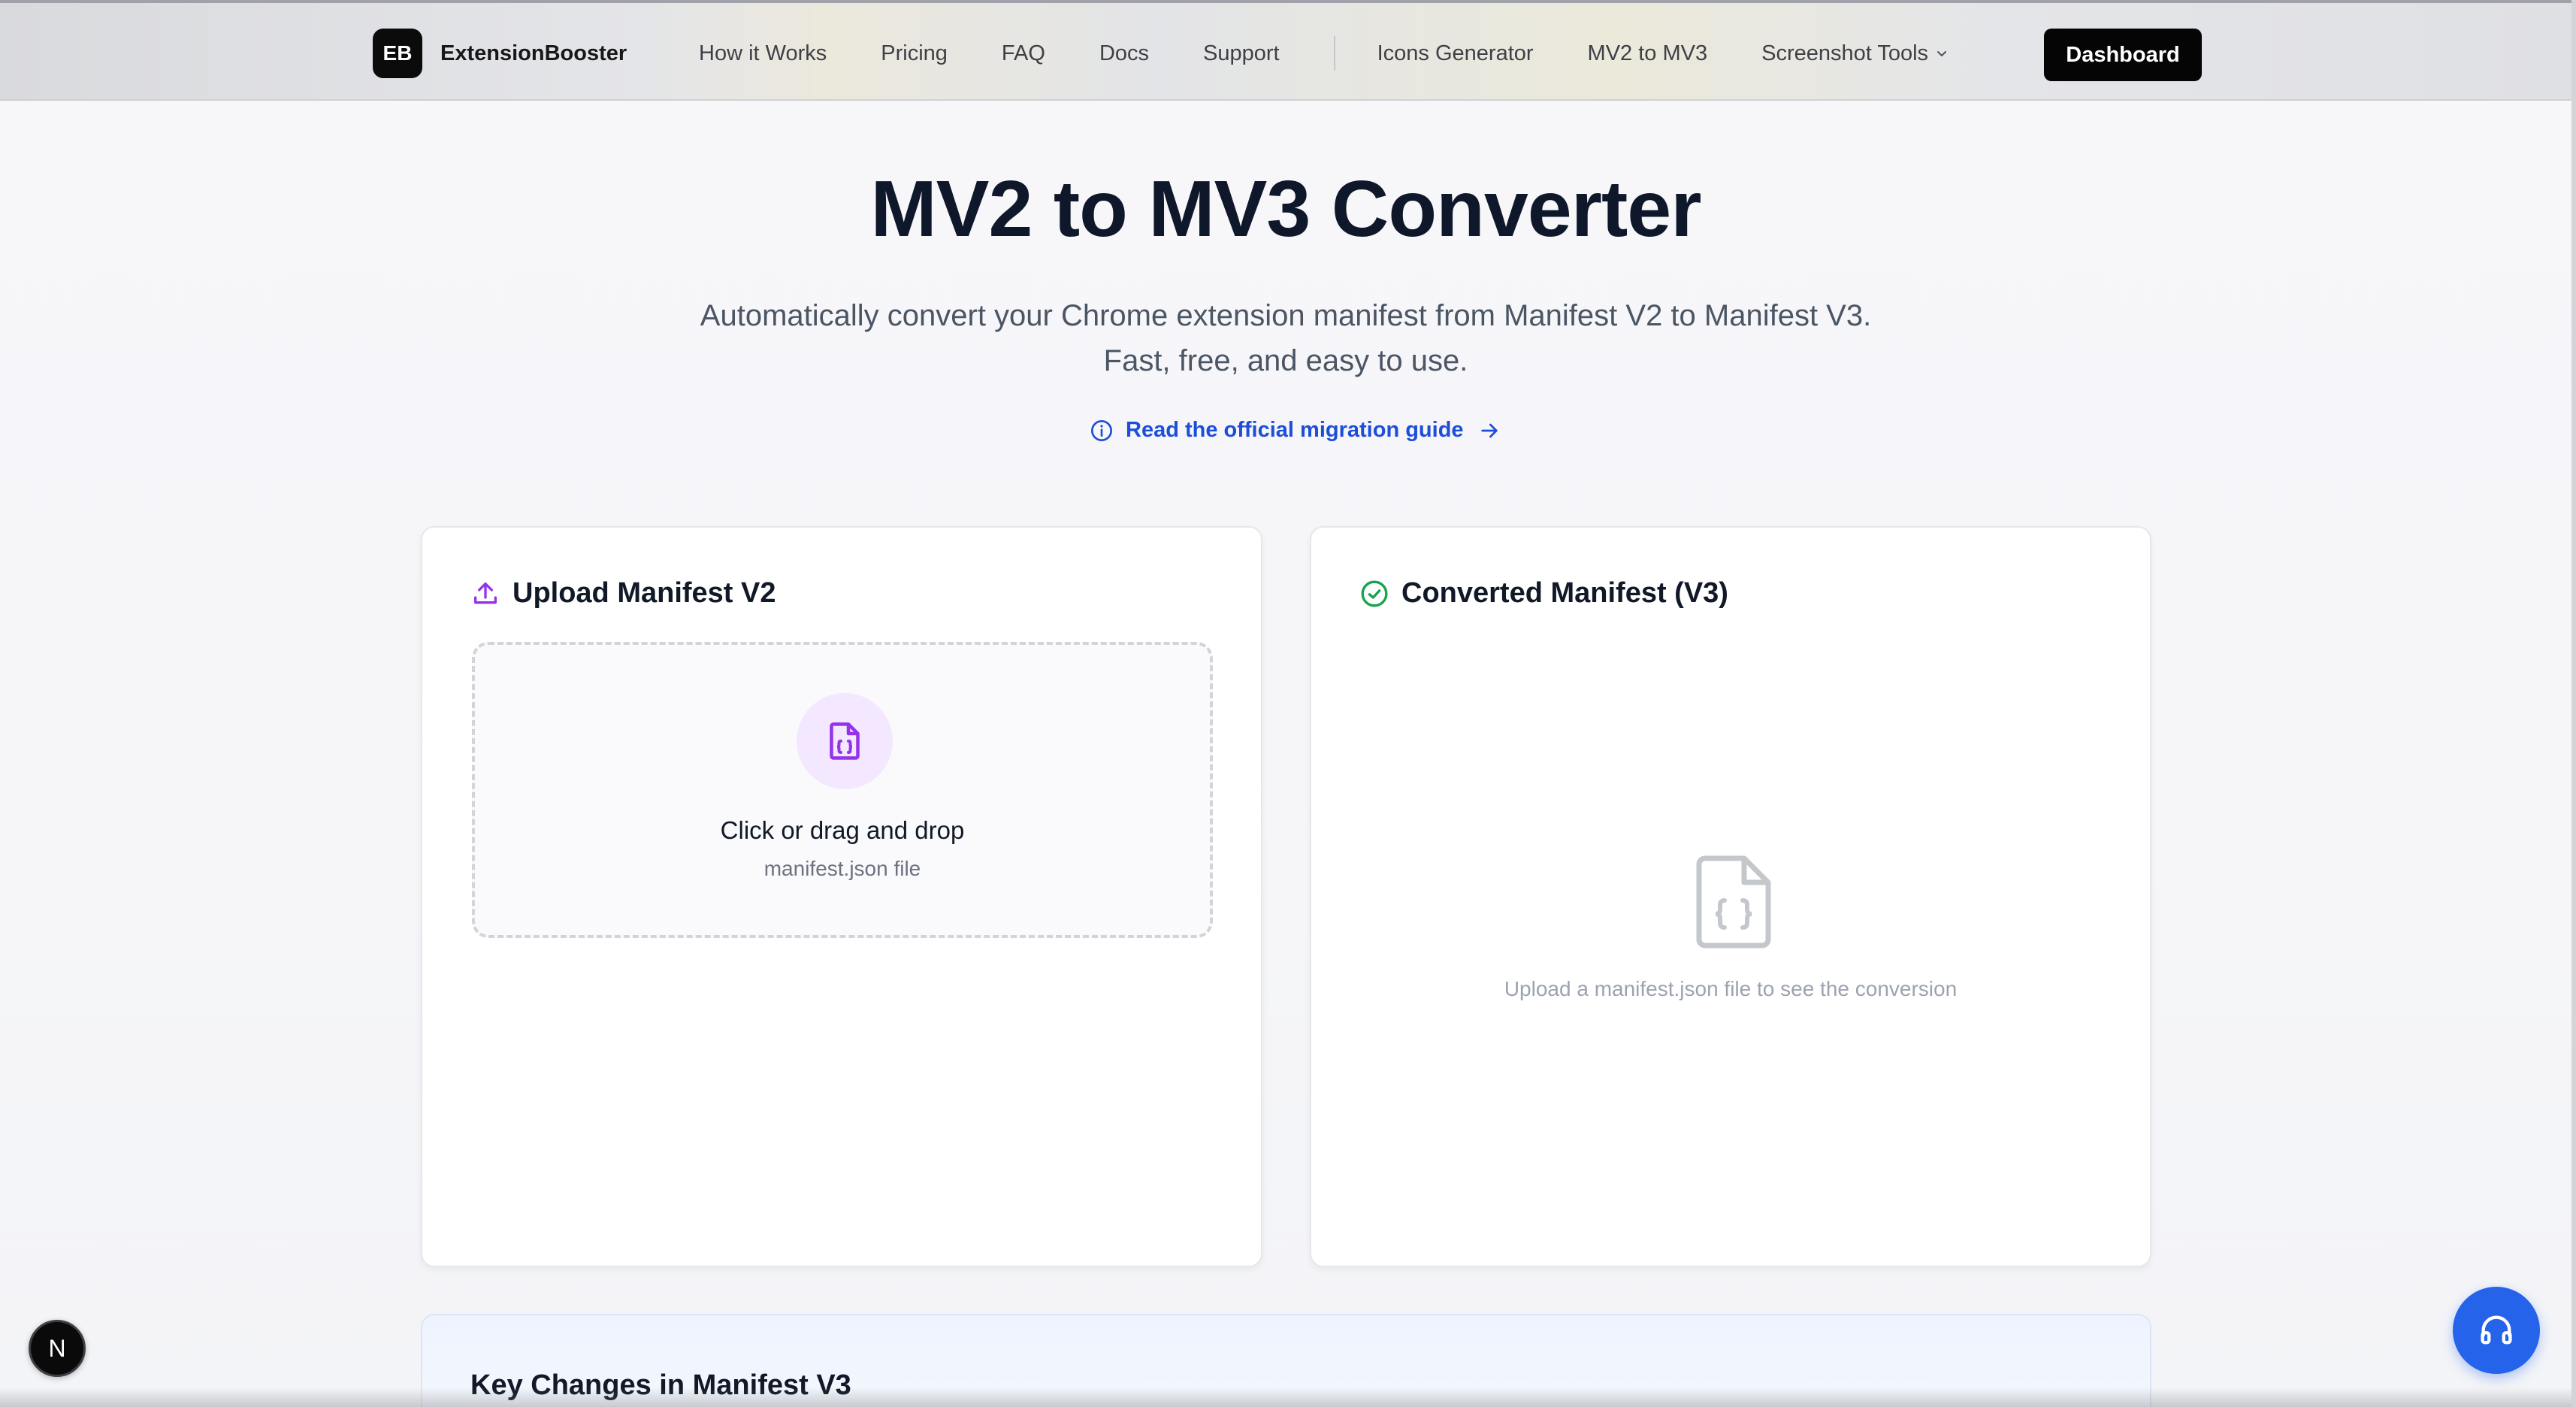  What do you see at coordinates (644, 593) in the screenshot?
I see `upload-card-title: Upload Manifest V2` at bounding box center [644, 593].